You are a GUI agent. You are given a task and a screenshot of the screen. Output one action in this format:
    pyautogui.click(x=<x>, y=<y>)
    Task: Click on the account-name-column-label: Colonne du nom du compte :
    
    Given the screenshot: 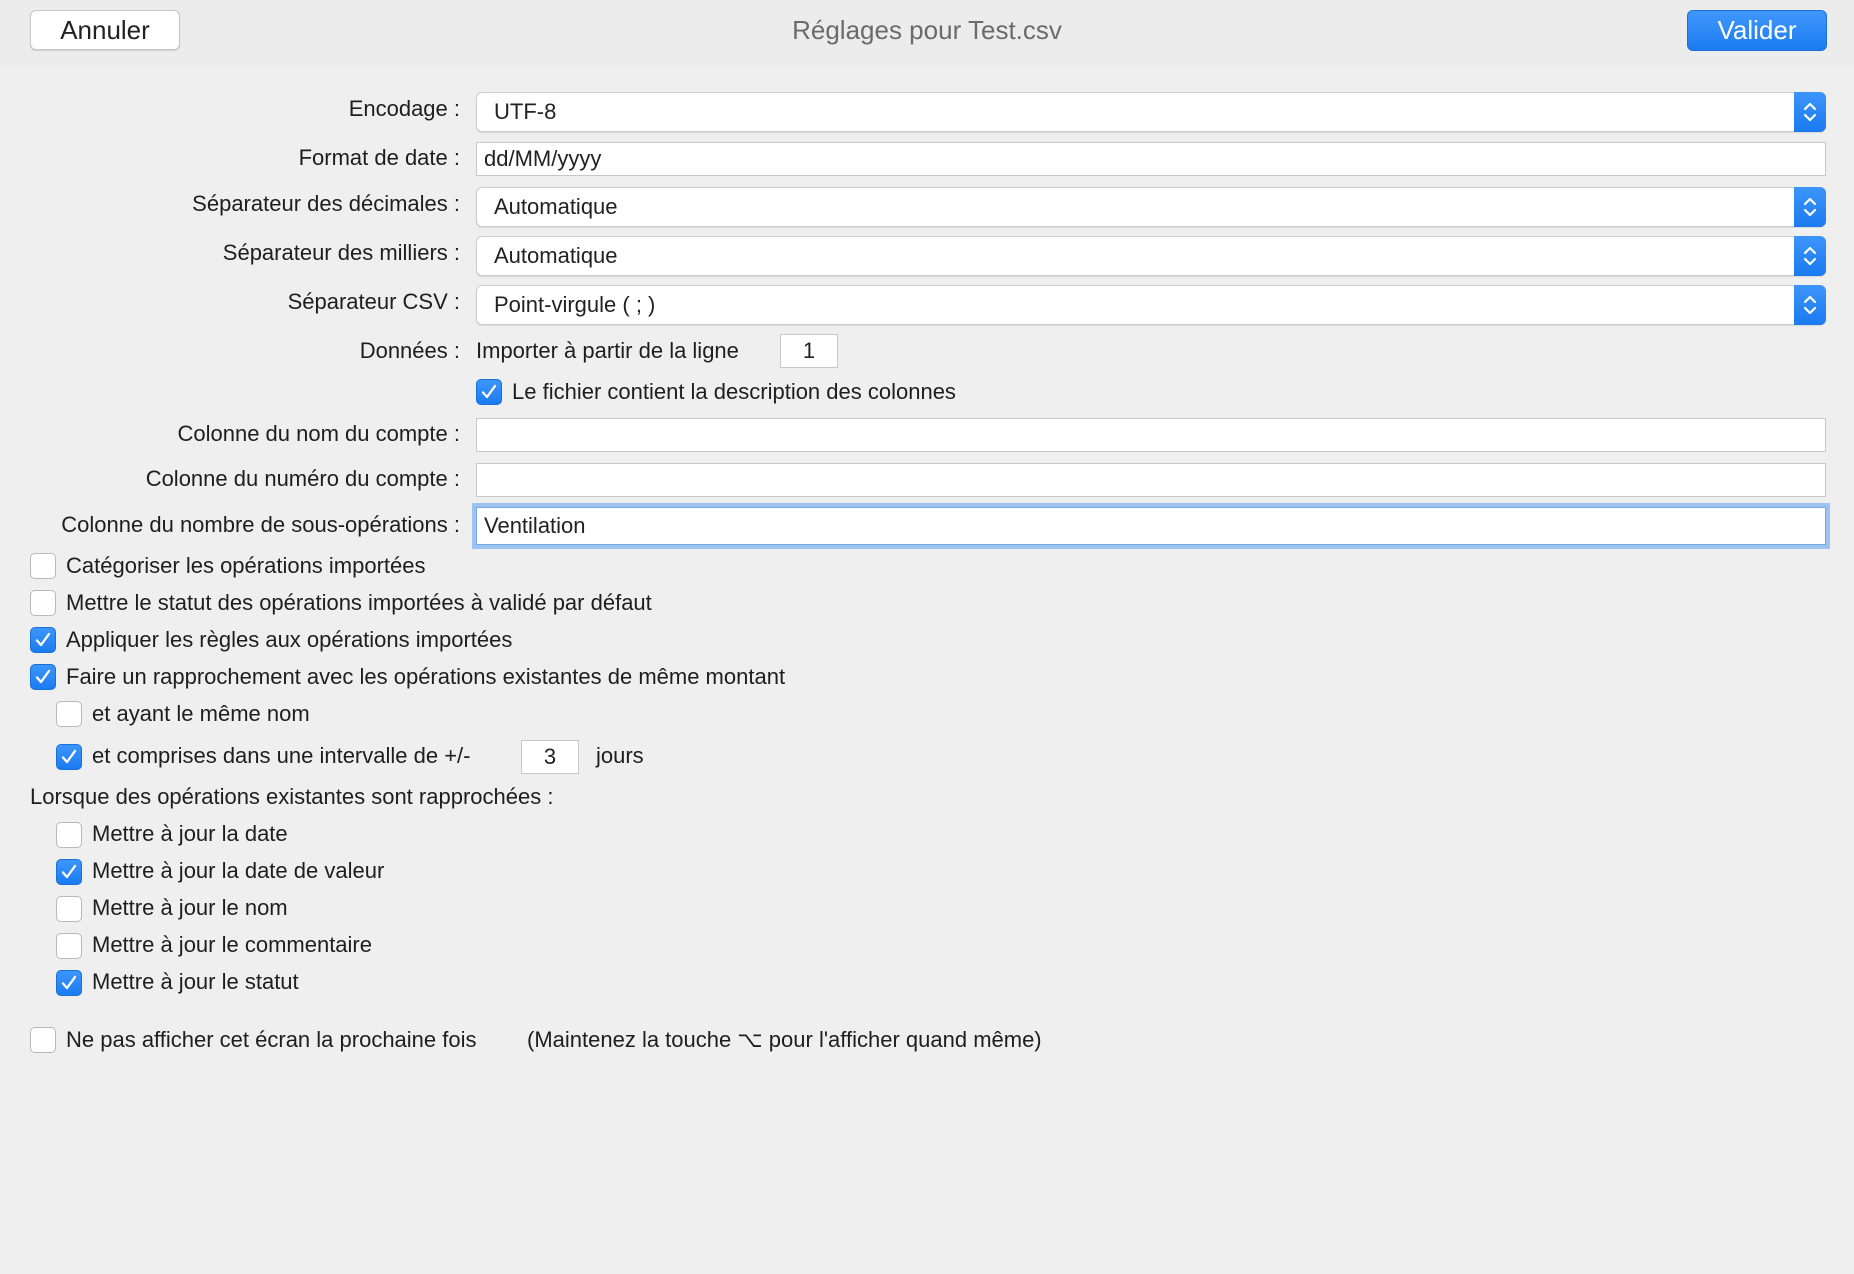 What is the action you would take?
    pyautogui.click(x=318, y=433)
    